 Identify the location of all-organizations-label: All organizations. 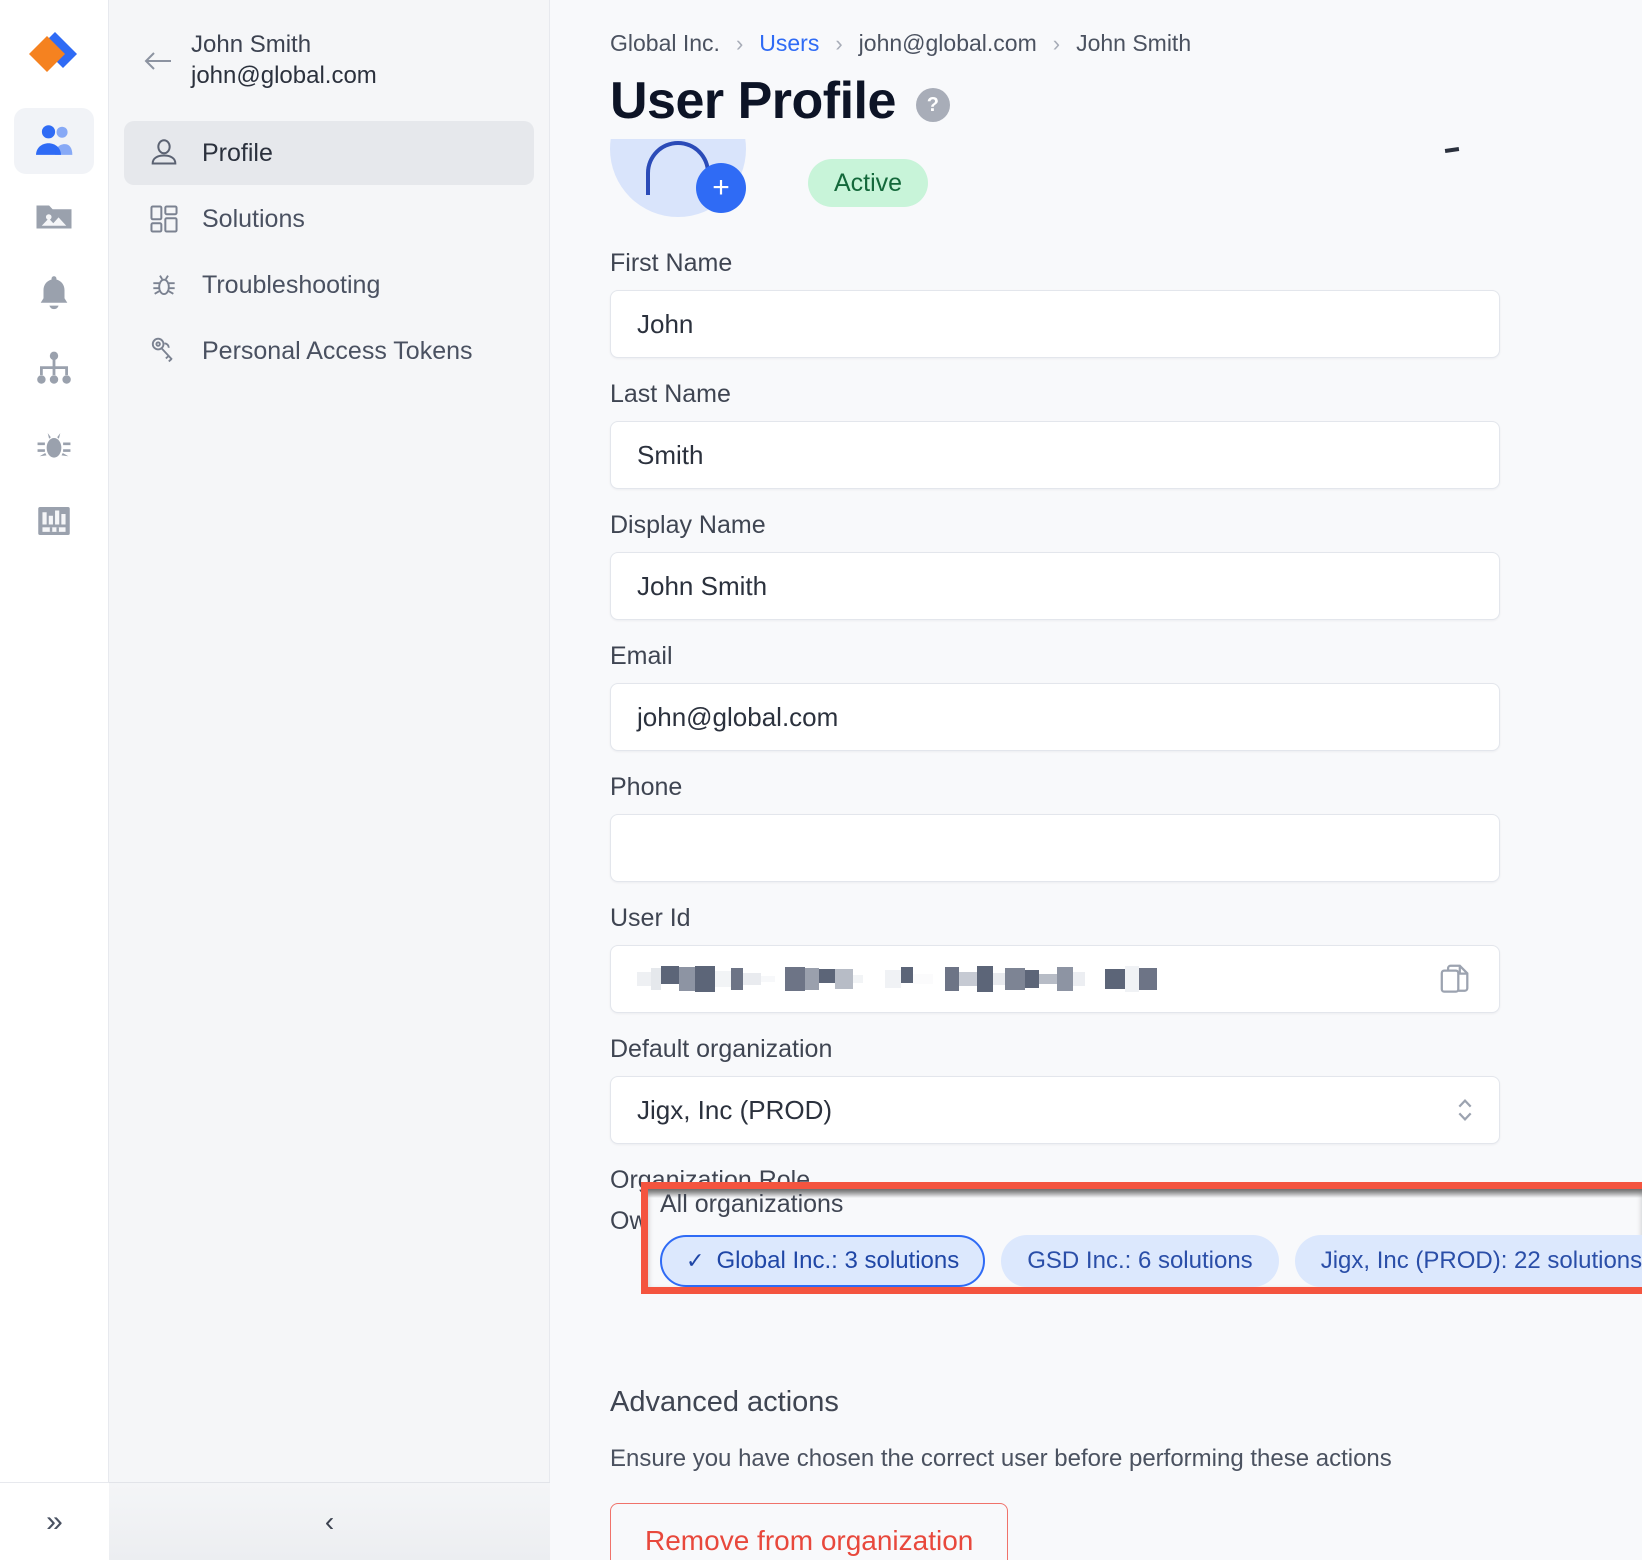
(752, 1204).